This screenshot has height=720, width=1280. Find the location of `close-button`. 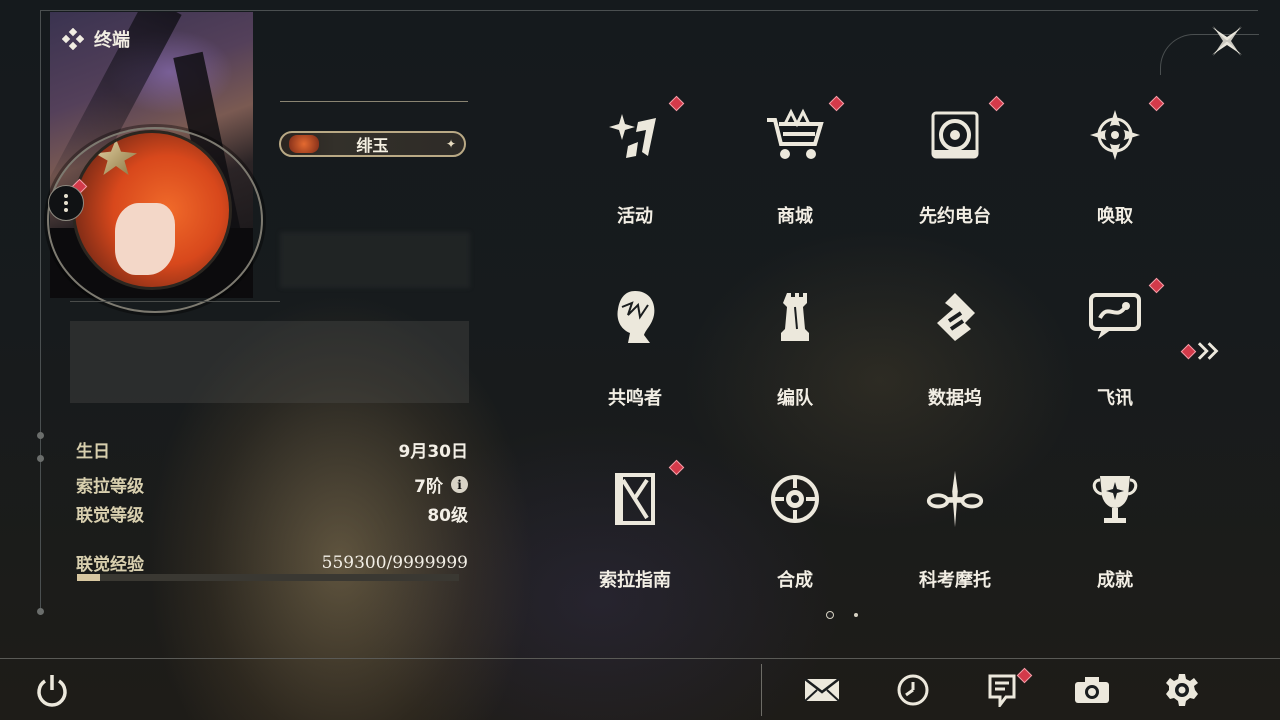

close-button is located at coordinates (1227, 41).